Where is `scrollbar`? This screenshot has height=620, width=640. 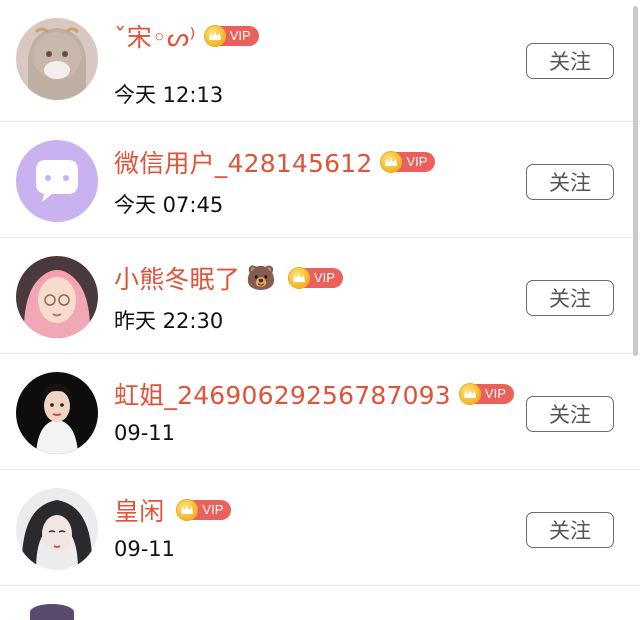 scrollbar is located at coordinates (635, 181).